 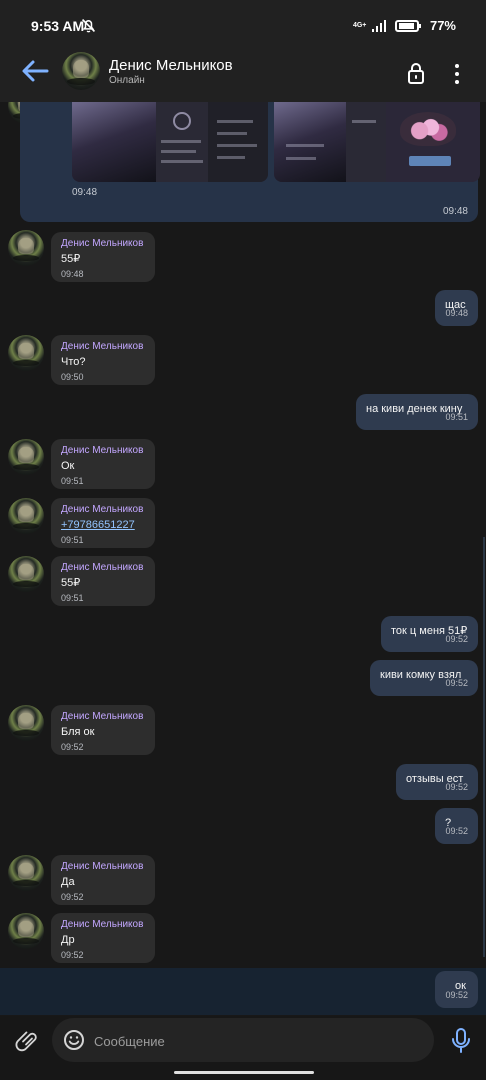 What do you see at coordinates (416, 73) in the screenshot?
I see `lock-icon` at bounding box center [416, 73].